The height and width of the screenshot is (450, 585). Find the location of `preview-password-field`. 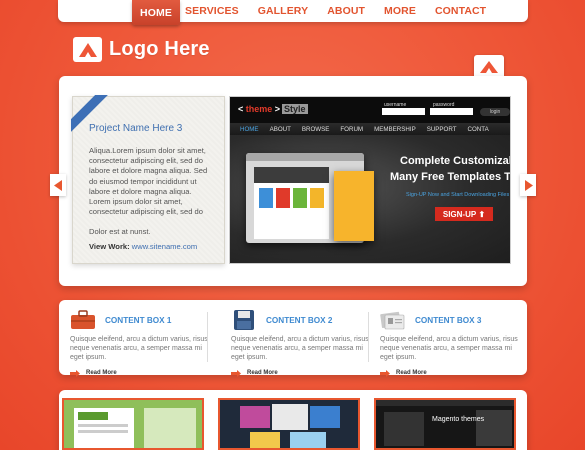

preview-password-field is located at coordinates (451, 111).